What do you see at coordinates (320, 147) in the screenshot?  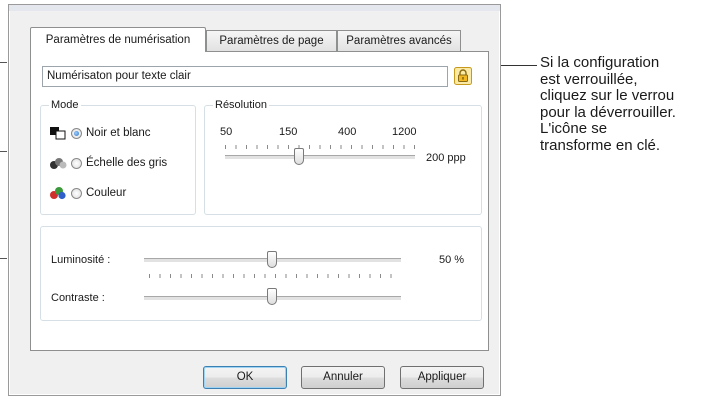 I see `resolution-ticks` at bounding box center [320, 147].